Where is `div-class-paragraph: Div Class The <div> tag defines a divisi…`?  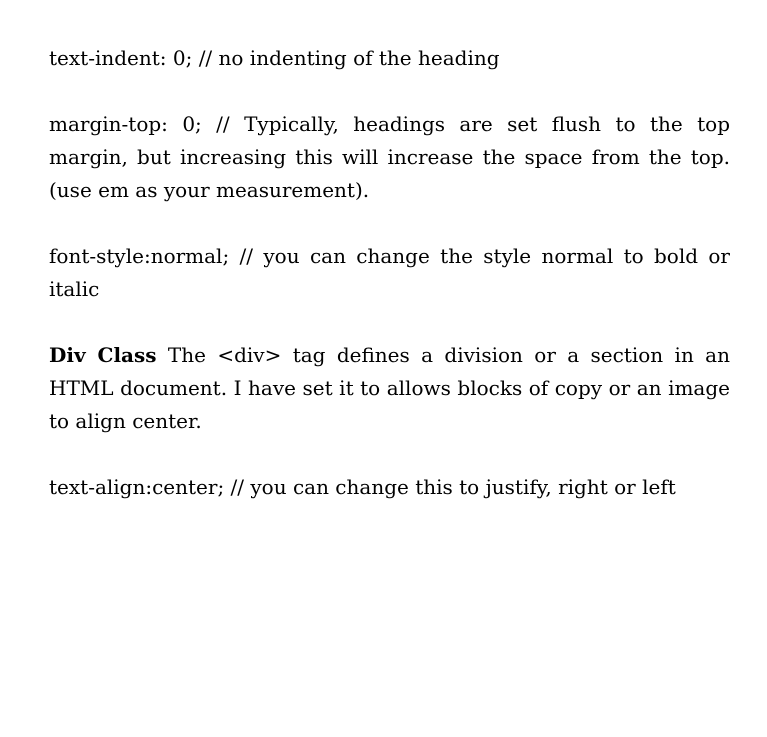
div-class-paragraph: Div Class The <div> tag defines a divisi… is located at coordinates (389, 388).